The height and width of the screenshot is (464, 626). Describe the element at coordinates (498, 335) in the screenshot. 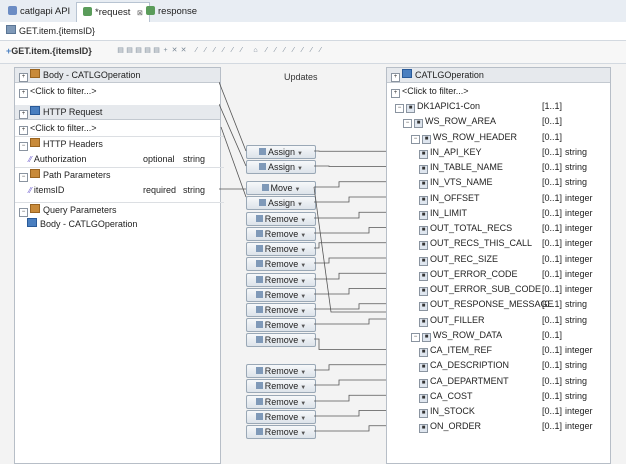

I see `target-row: −■WS_ROW_DATA[0..1]` at that location.